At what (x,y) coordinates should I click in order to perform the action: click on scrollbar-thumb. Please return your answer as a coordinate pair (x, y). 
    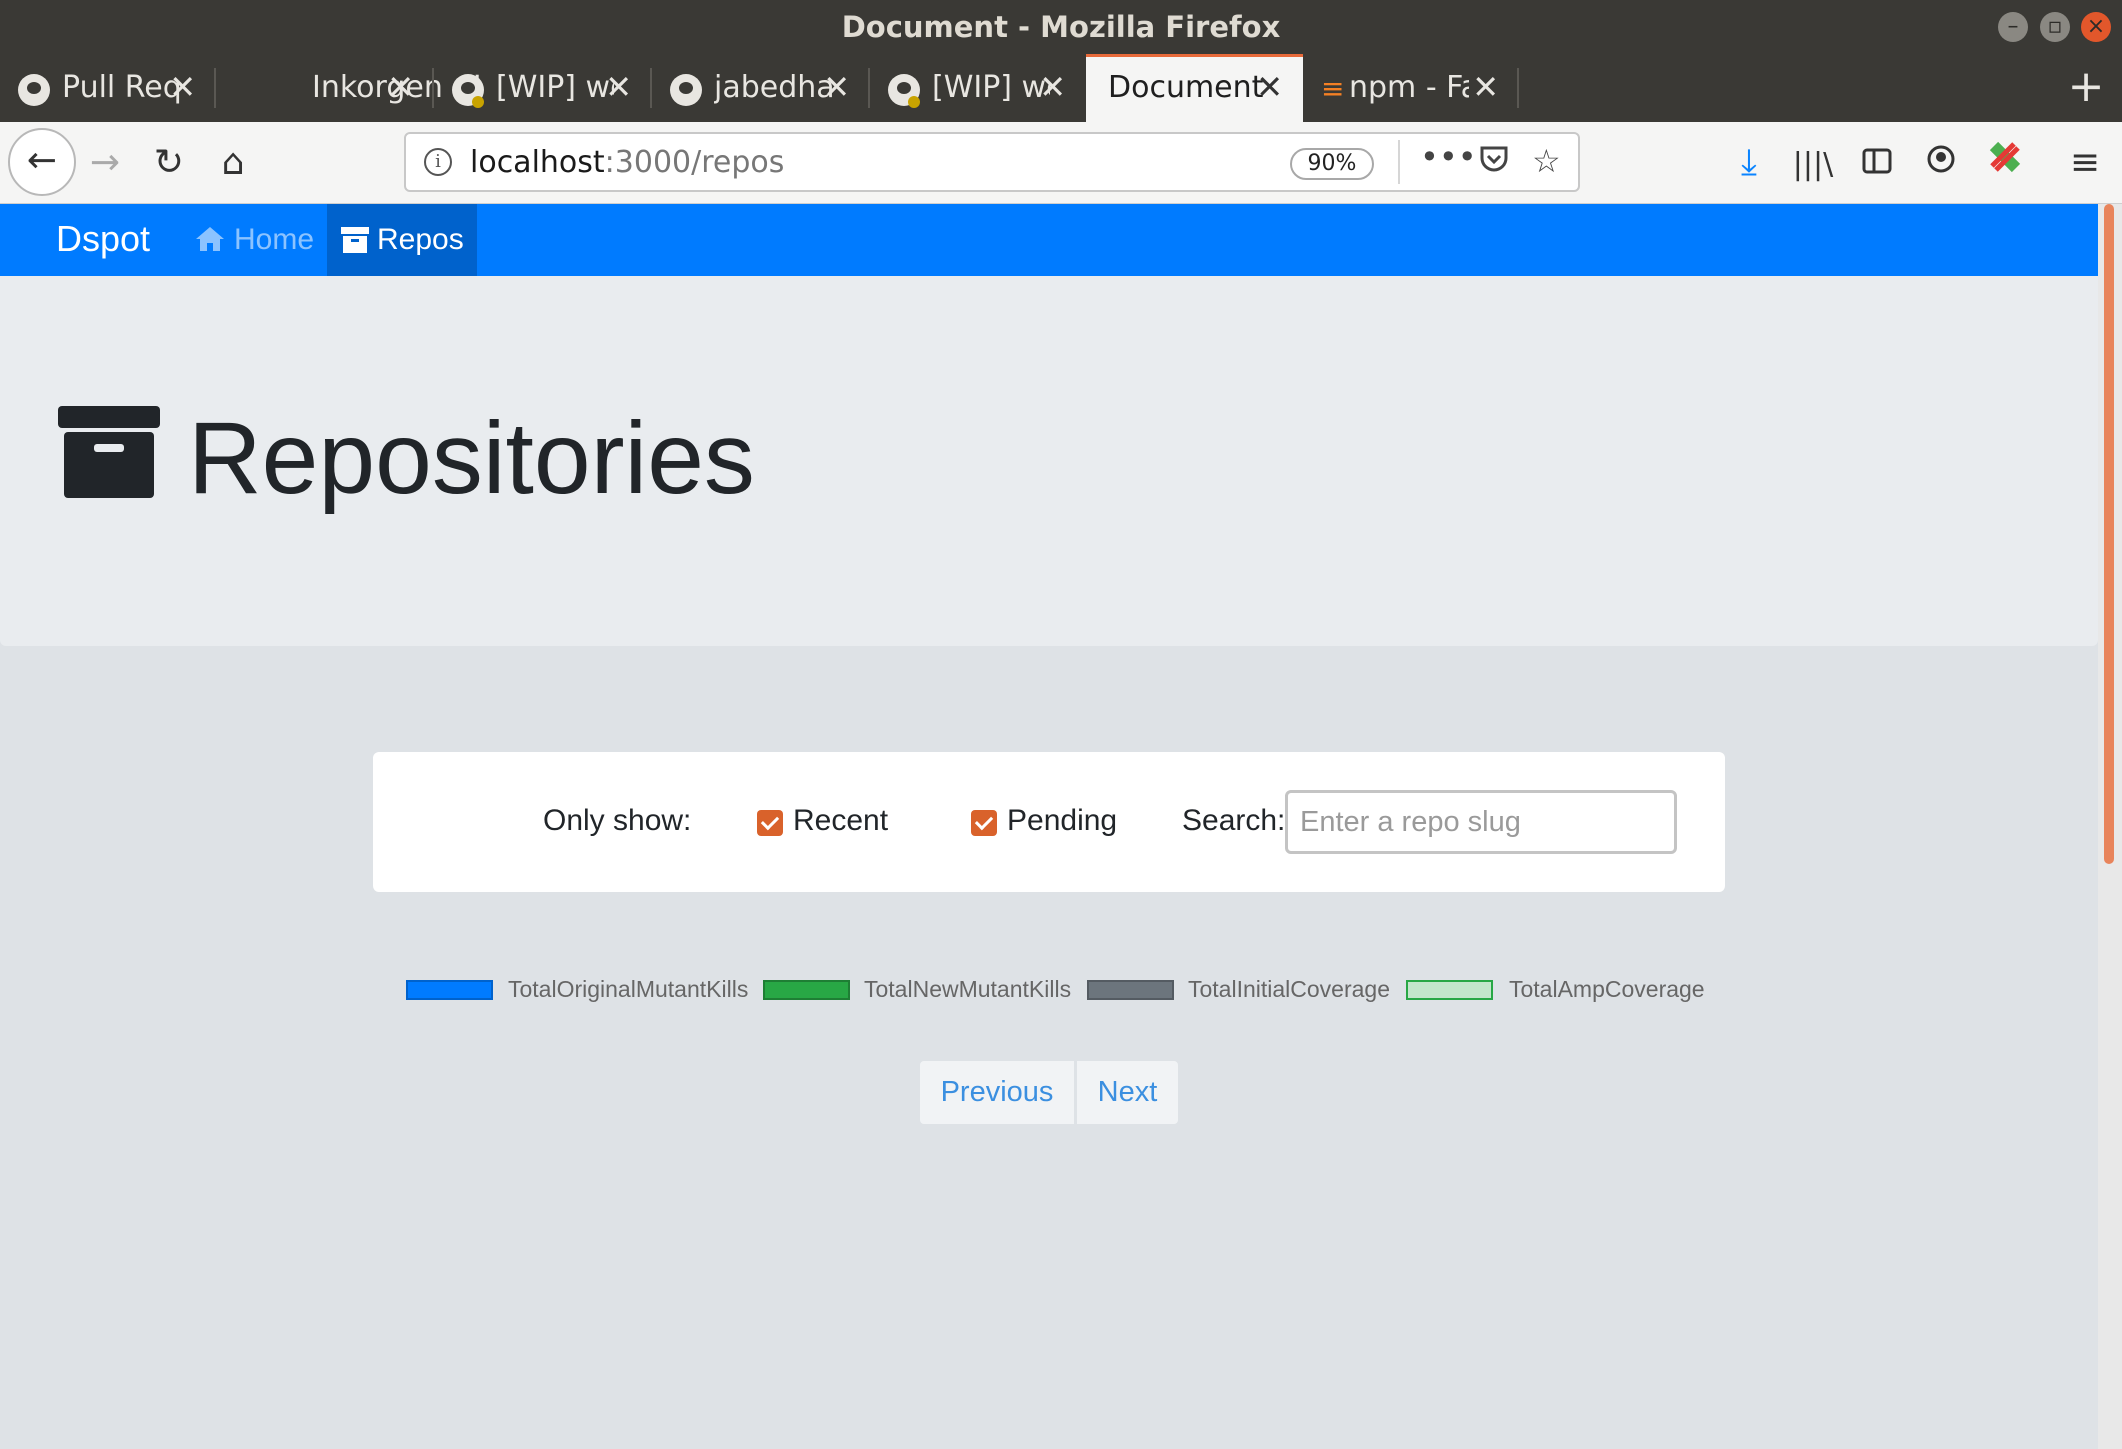
    Looking at the image, I should click on (2109, 534).